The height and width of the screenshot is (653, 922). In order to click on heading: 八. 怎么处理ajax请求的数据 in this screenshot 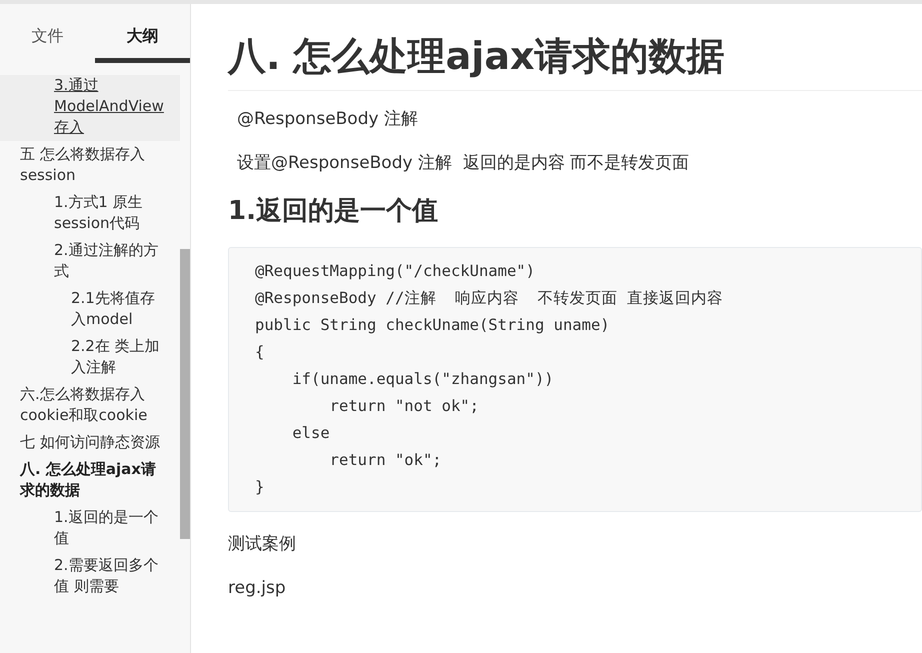, I will do `click(575, 62)`.